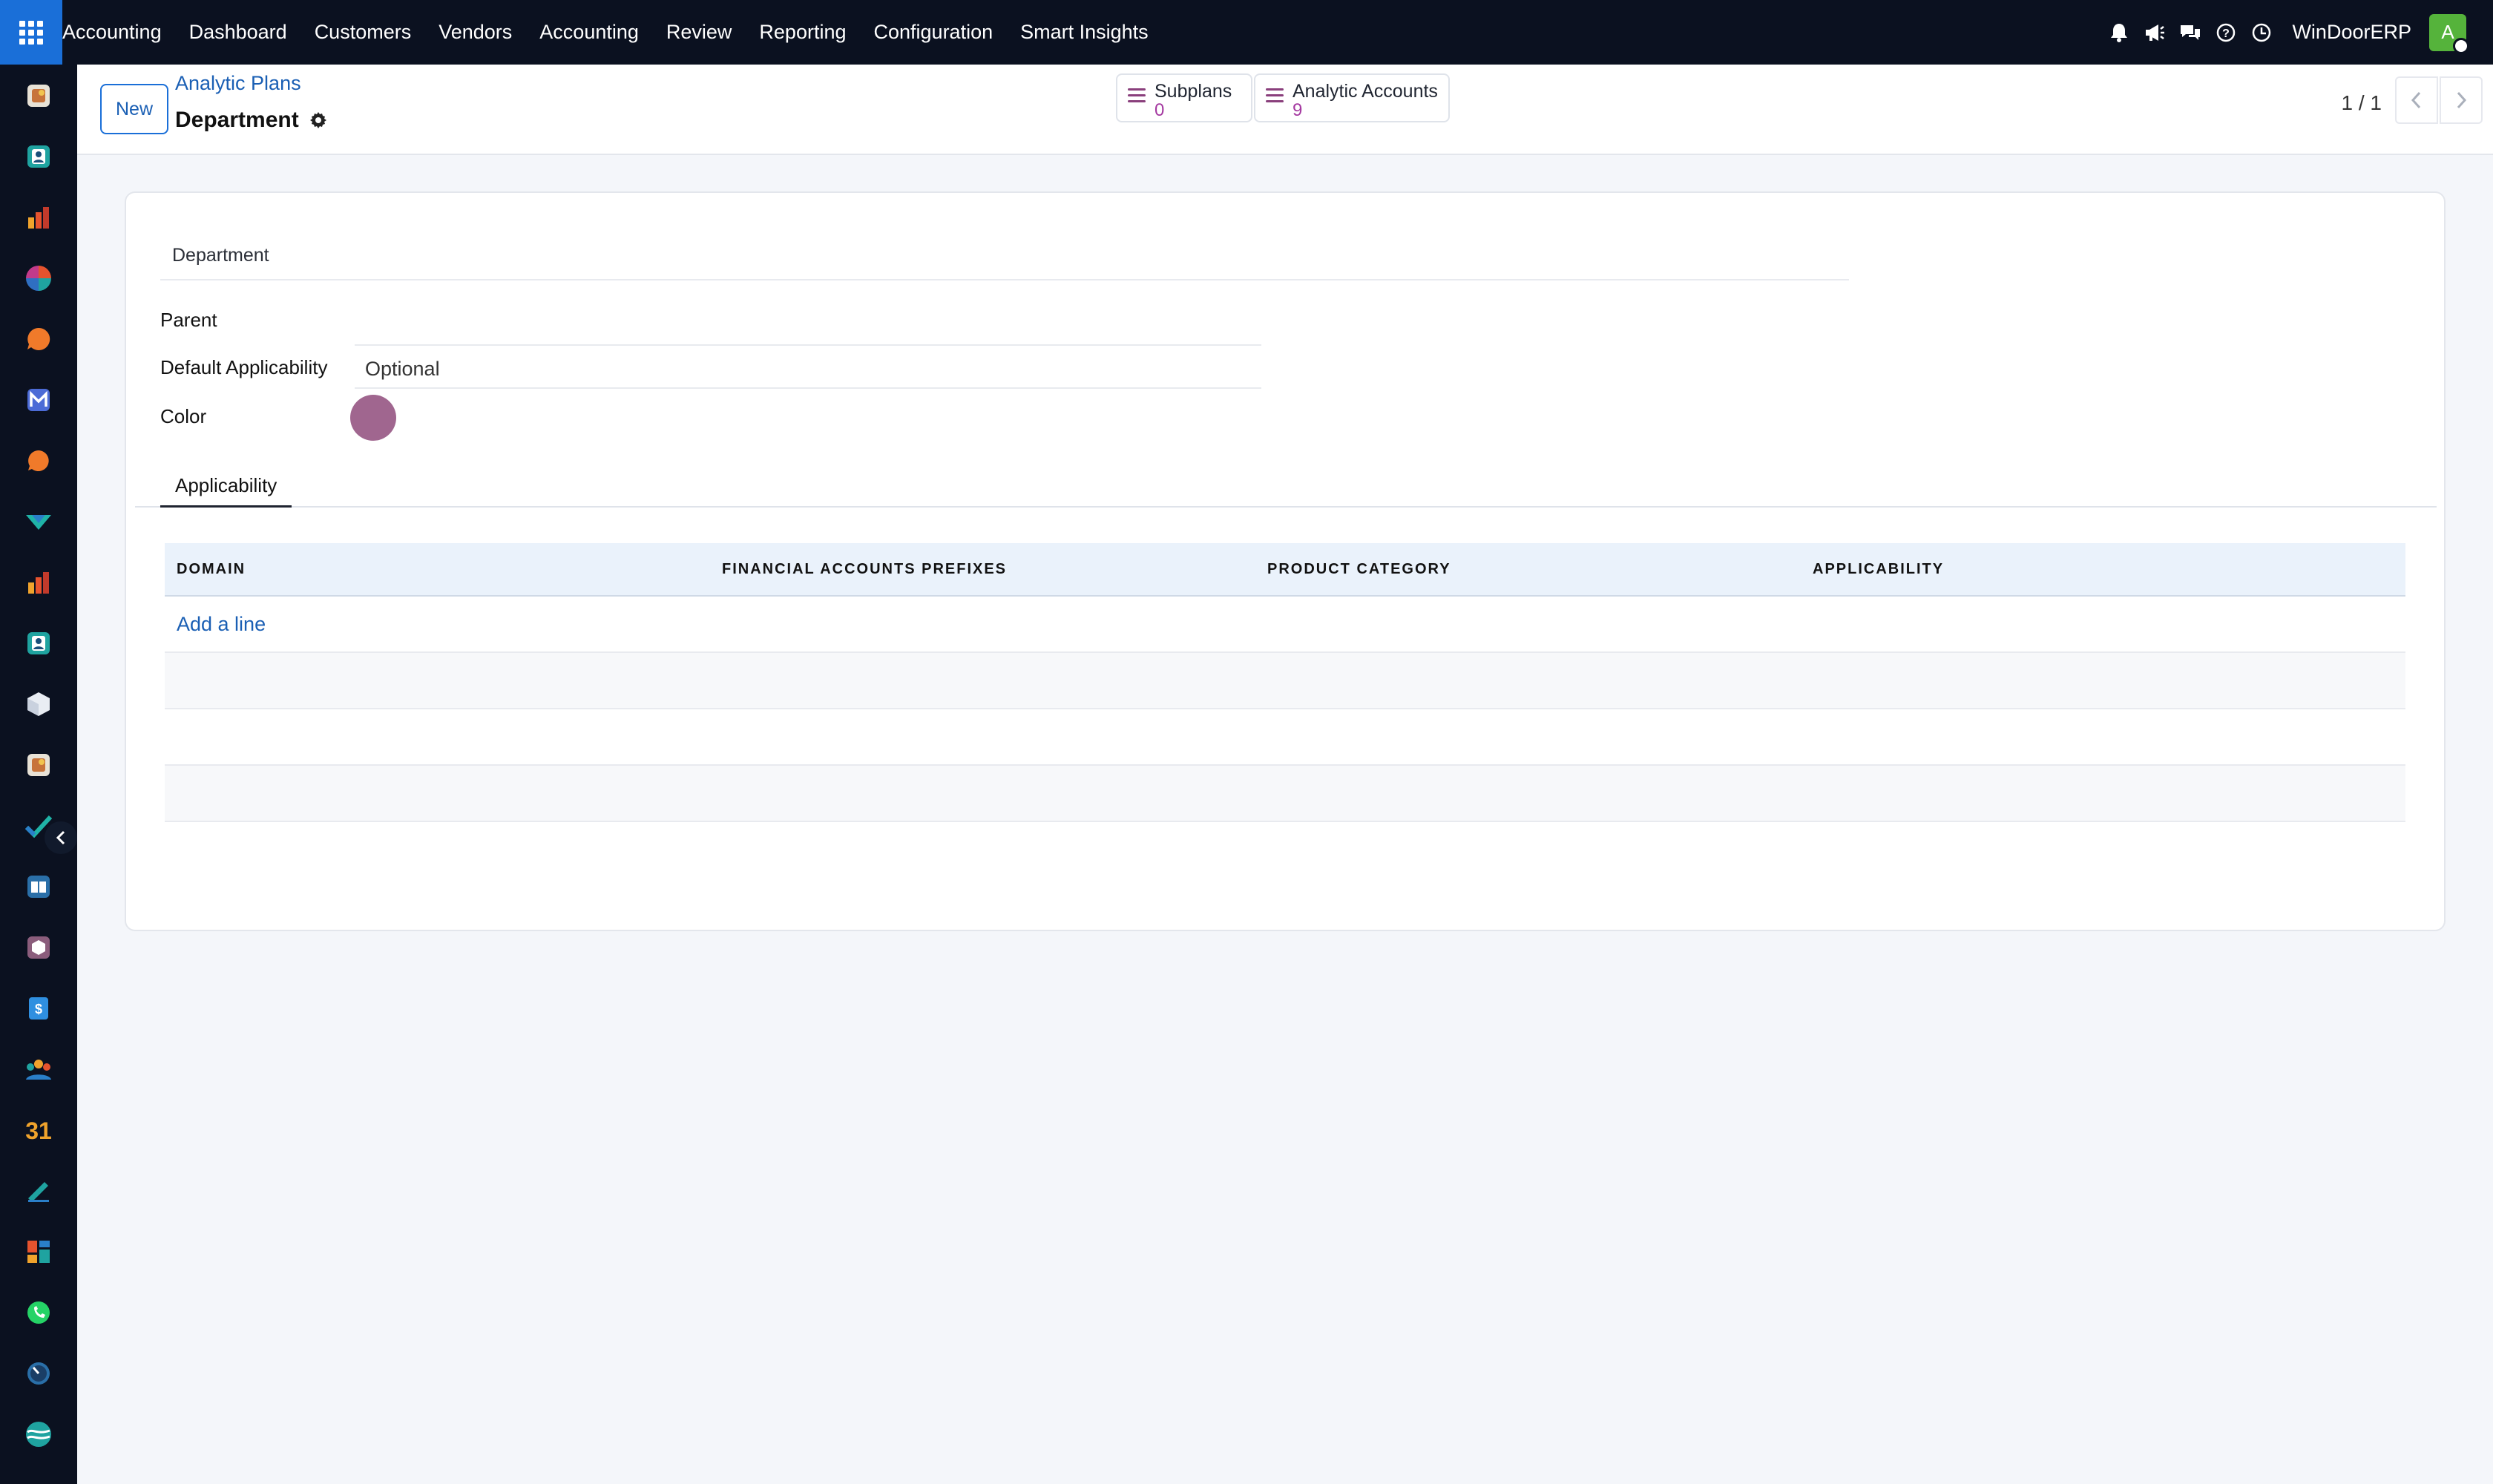 The width and height of the screenshot is (2493, 1484). I want to click on record-title-text: Department, so click(237, 120).